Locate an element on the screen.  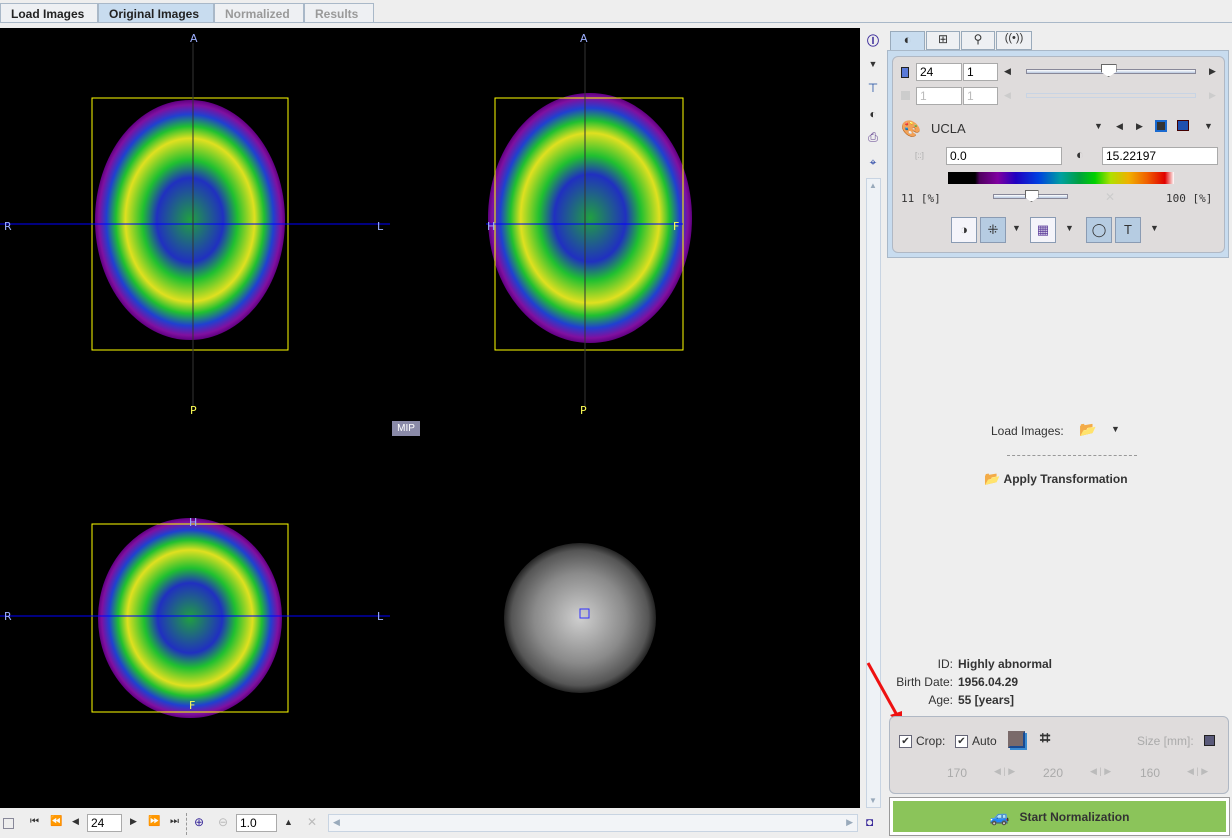
ctrl-tab-layout: ⊞ is located at coordinates (943, 40).